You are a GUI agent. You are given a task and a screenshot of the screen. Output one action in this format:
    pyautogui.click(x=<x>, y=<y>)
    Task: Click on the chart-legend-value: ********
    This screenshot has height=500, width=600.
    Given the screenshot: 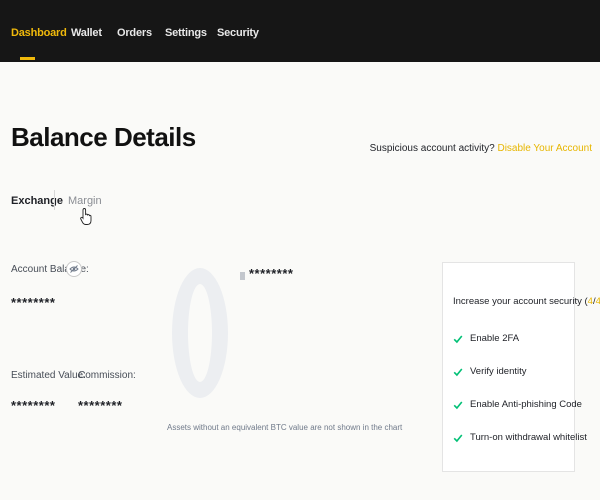 What is the action you would take?
    pyautogui.click(x=271, y=273)
    